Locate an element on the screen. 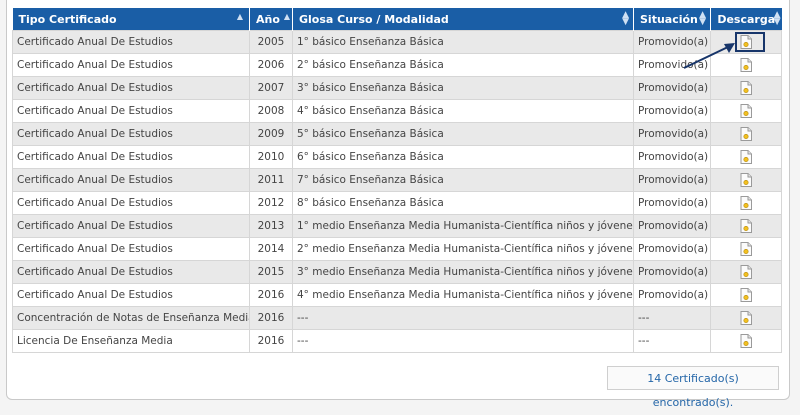  cell-anio: 2008 is located at coordinates (271, 111).